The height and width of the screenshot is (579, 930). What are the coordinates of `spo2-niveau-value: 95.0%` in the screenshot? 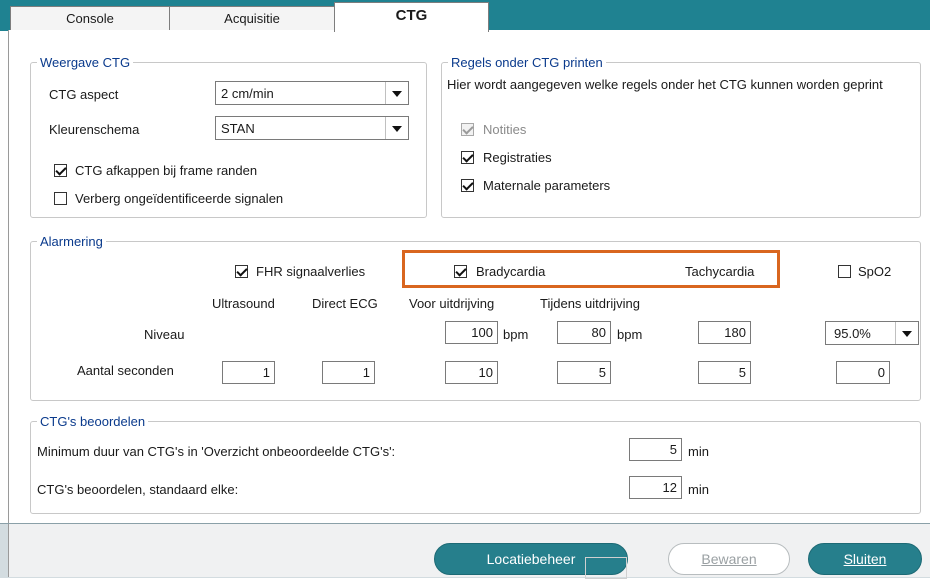 It's located at (852, 333).